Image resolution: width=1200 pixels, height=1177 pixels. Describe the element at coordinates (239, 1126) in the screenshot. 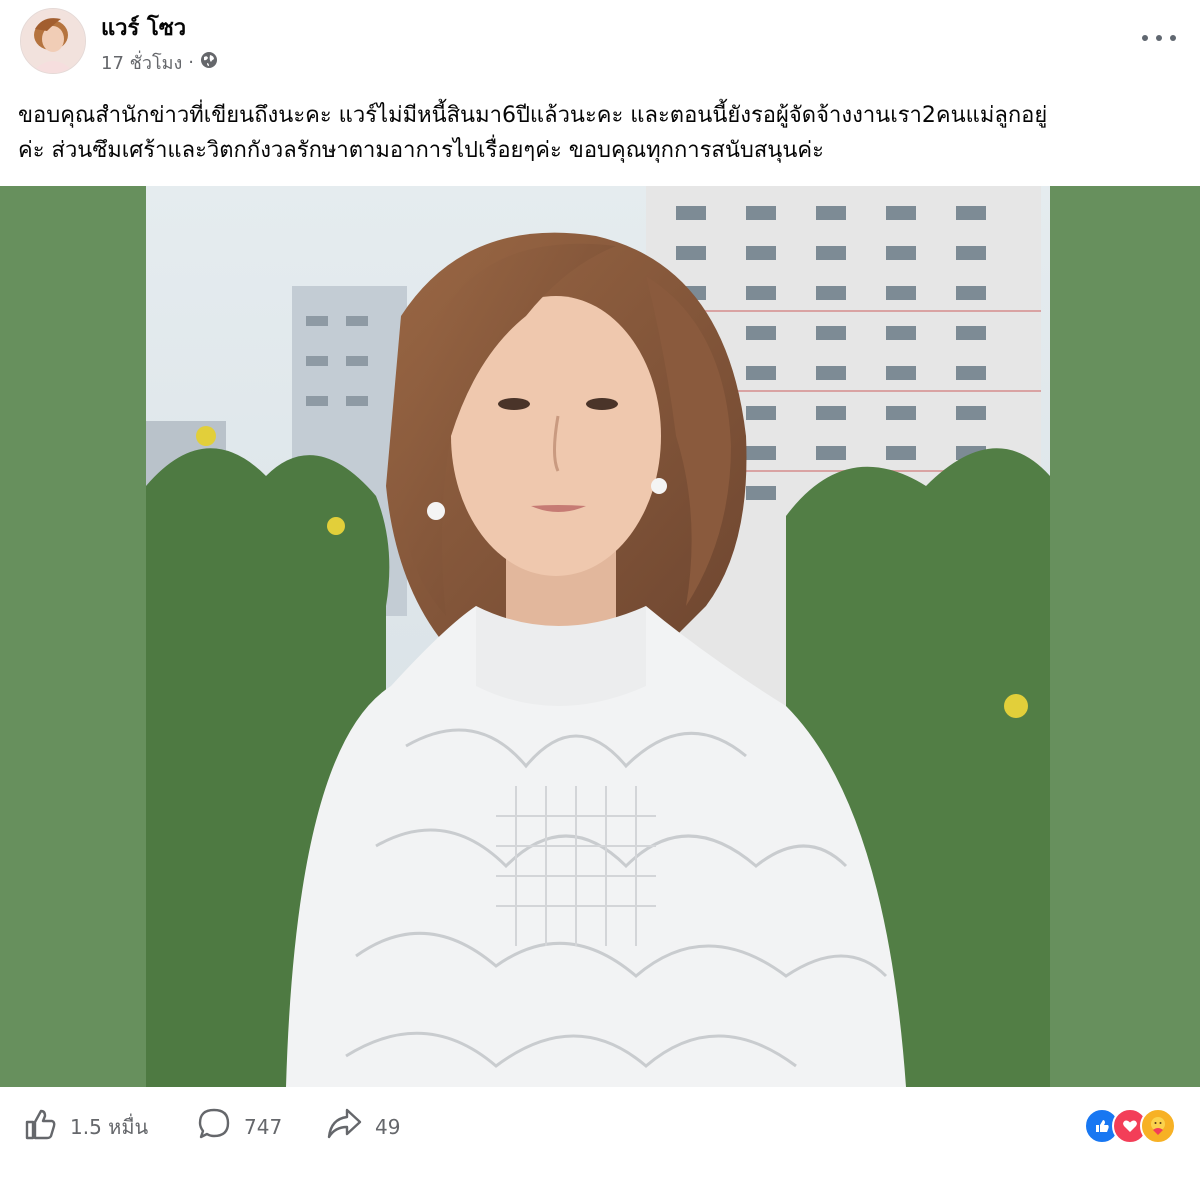

I see `comment-button: 747` at that location.